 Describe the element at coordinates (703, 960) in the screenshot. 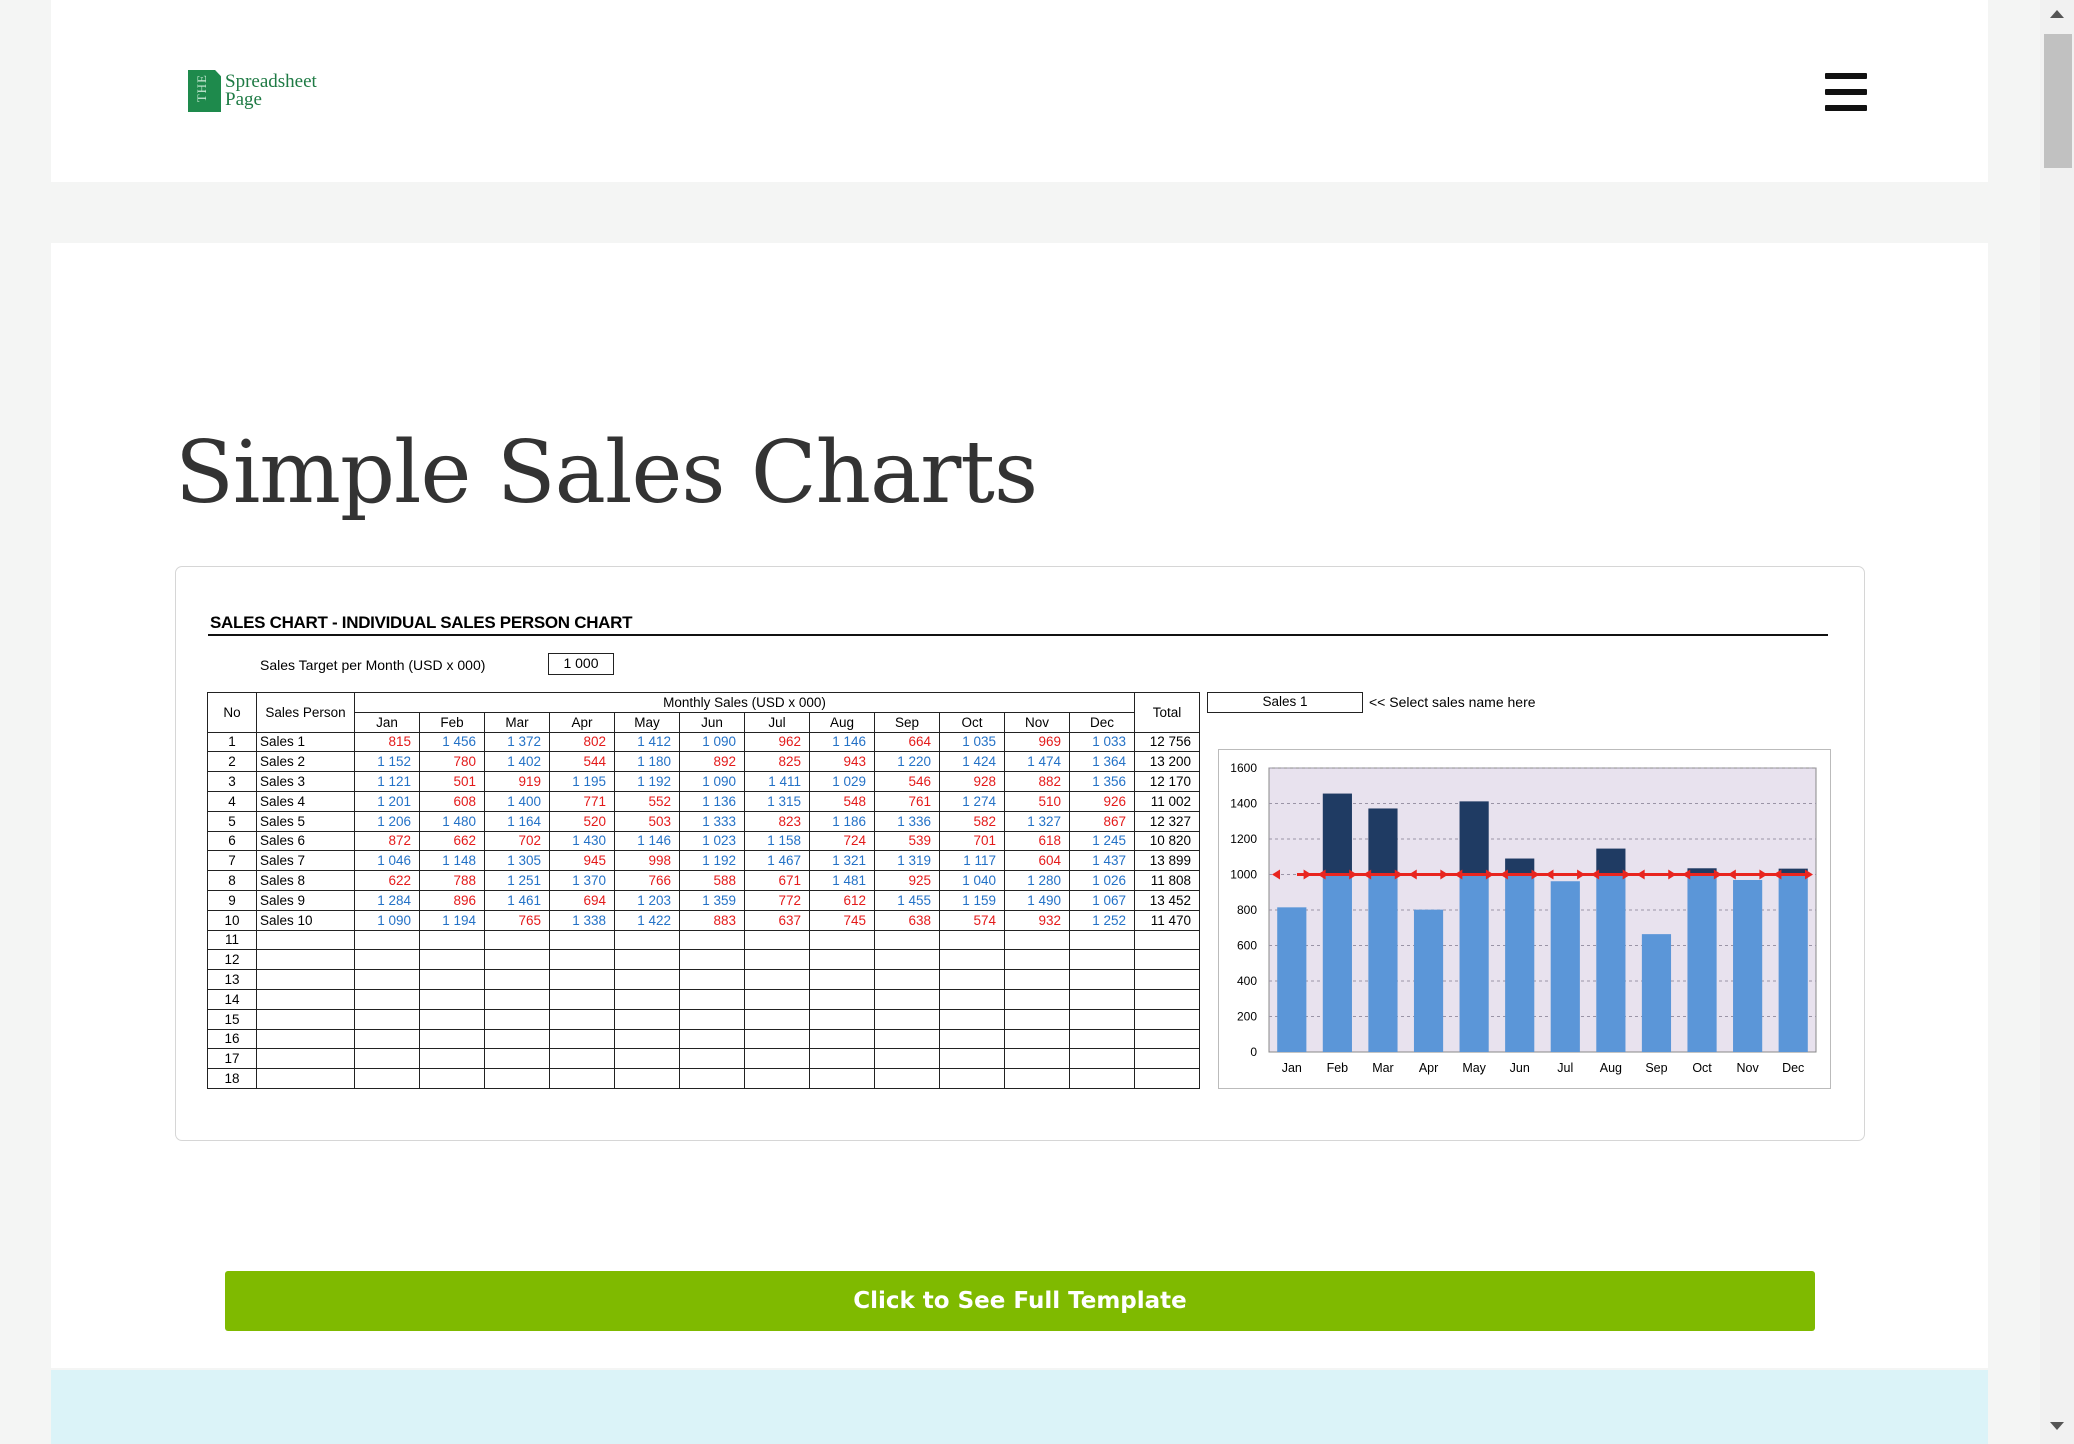

I see `table-row-empty: 12` at that location.